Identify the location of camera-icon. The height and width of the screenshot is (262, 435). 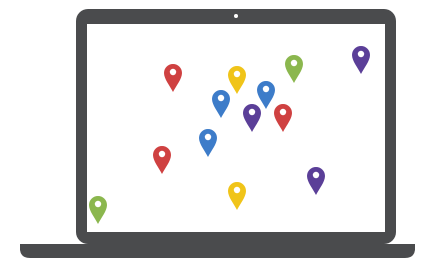
(236, 16).